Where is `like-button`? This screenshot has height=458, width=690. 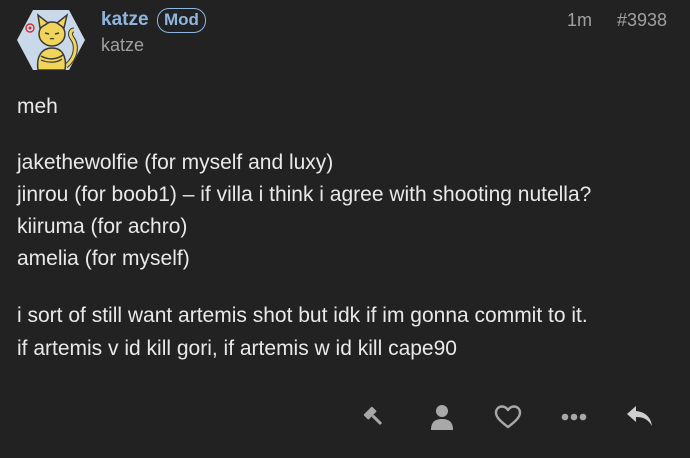
like-button is located at coordinates (508, 417).